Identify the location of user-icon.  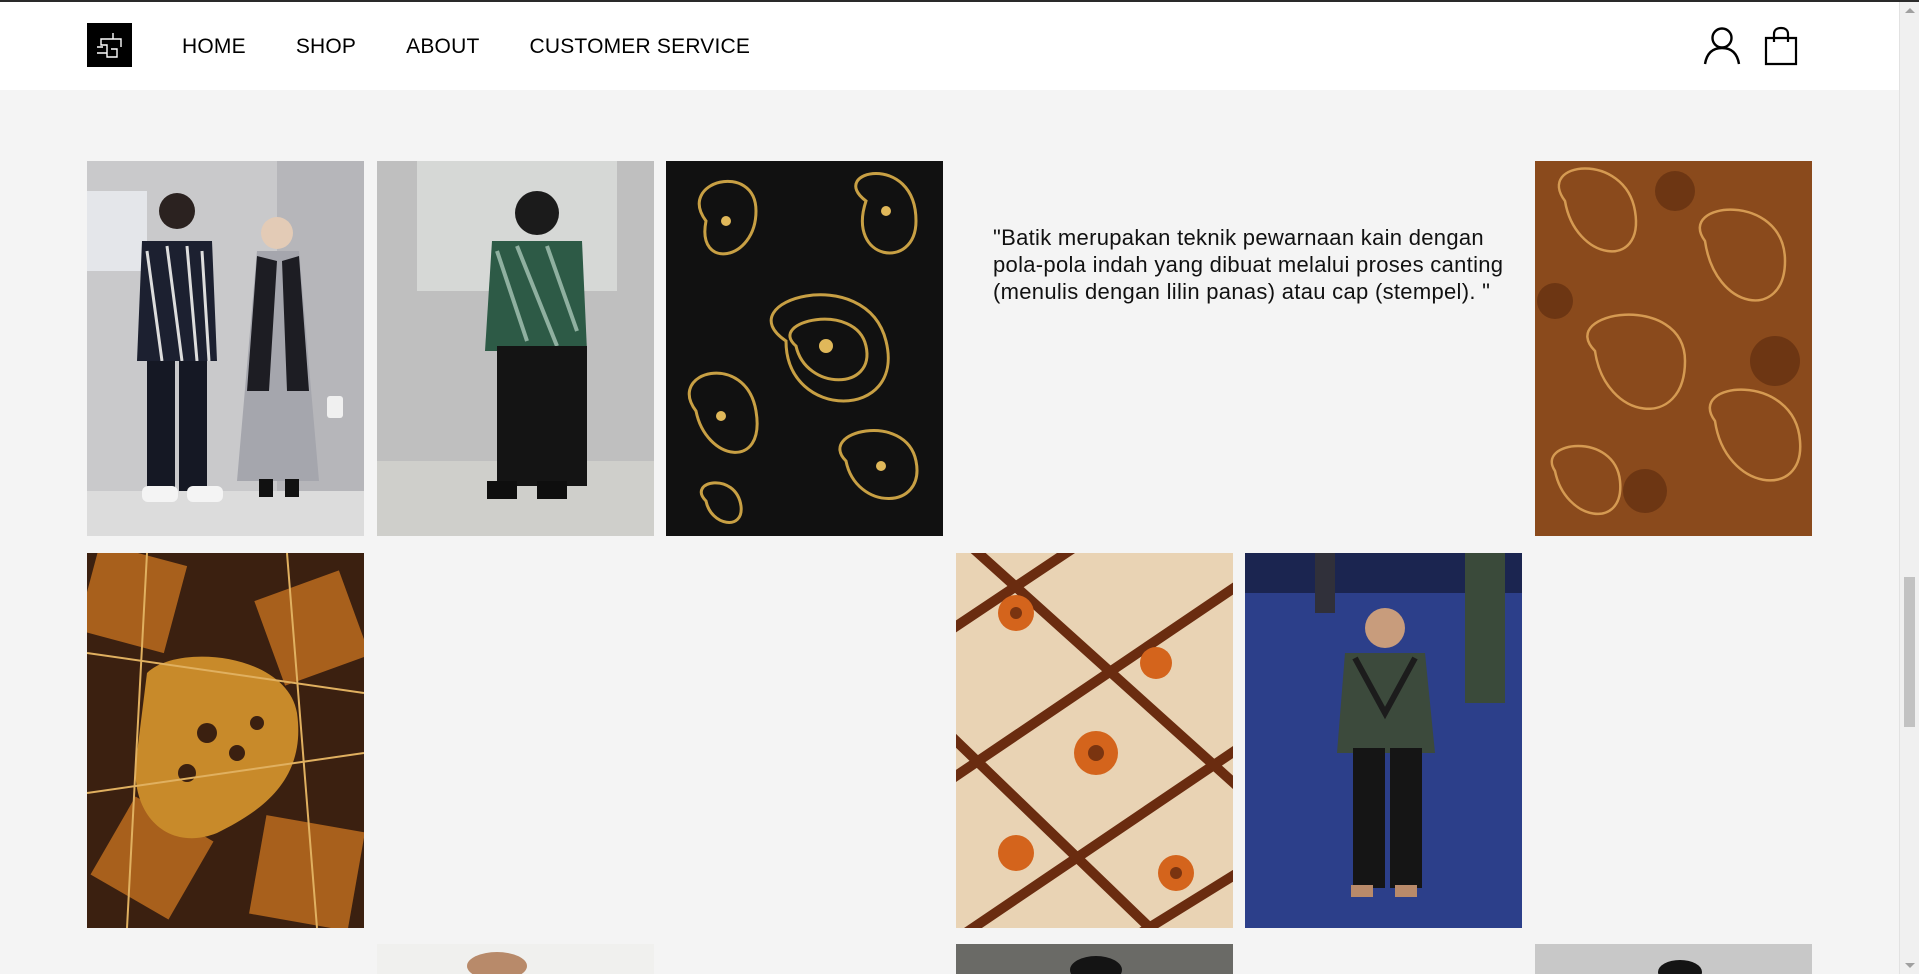
(1722, 48).